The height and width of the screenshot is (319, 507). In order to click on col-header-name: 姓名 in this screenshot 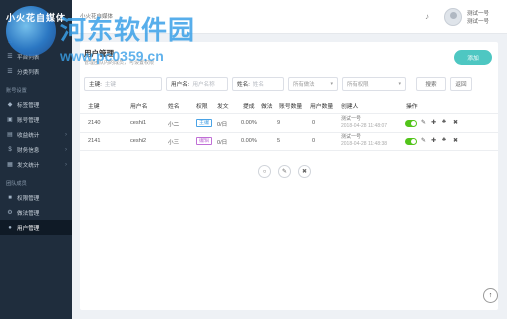, I will do `click(174, 107)`.